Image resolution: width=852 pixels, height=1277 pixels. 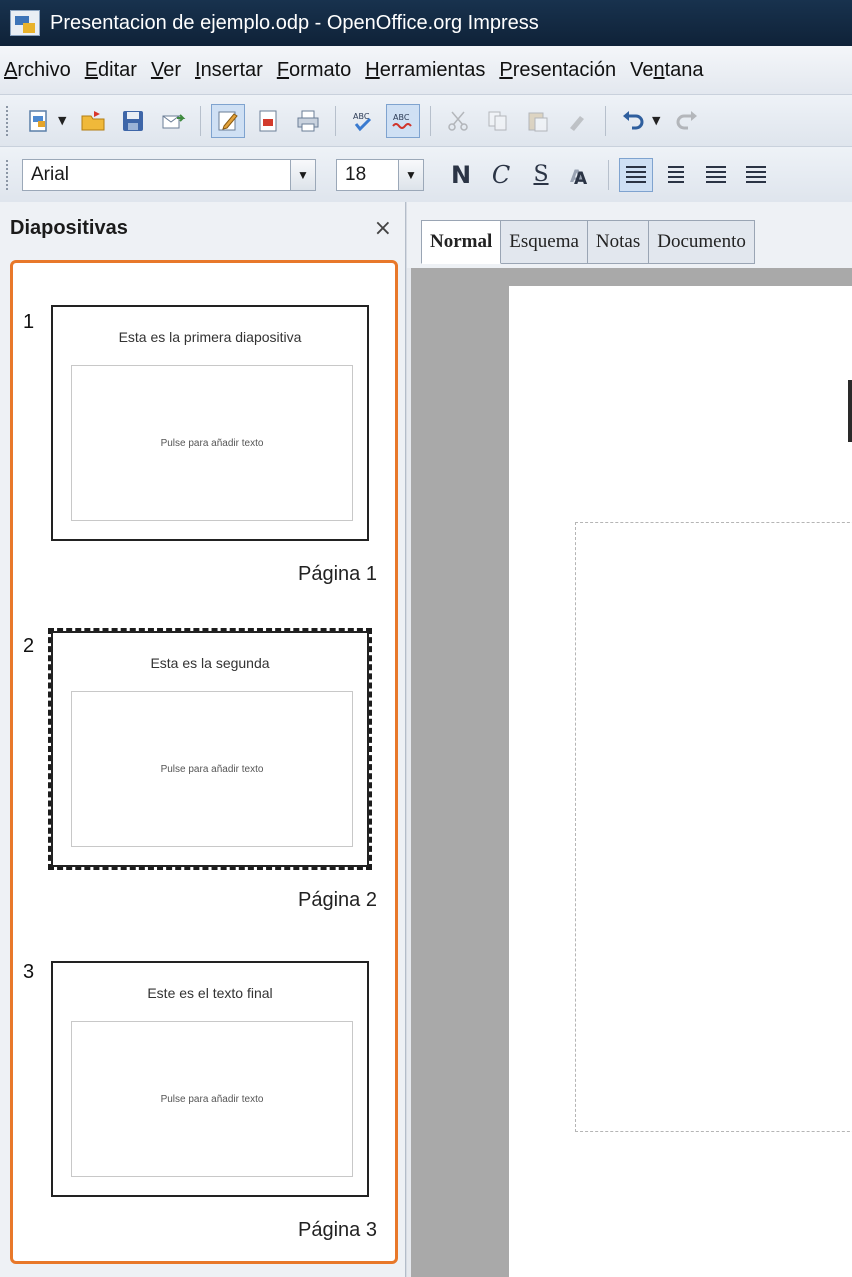 What do you see at coordinates (581, 178) in the screenshot?
I see `svg-text: A` at bounding box center [581, 178].